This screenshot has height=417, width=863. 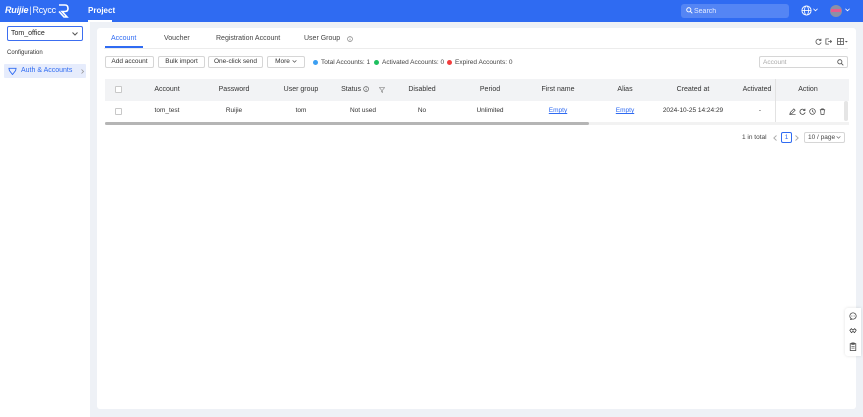 What do you see at coordinates (775, 138) in the screenshot?
I see `chevron-left-icon` at bounding box center [775, 138].